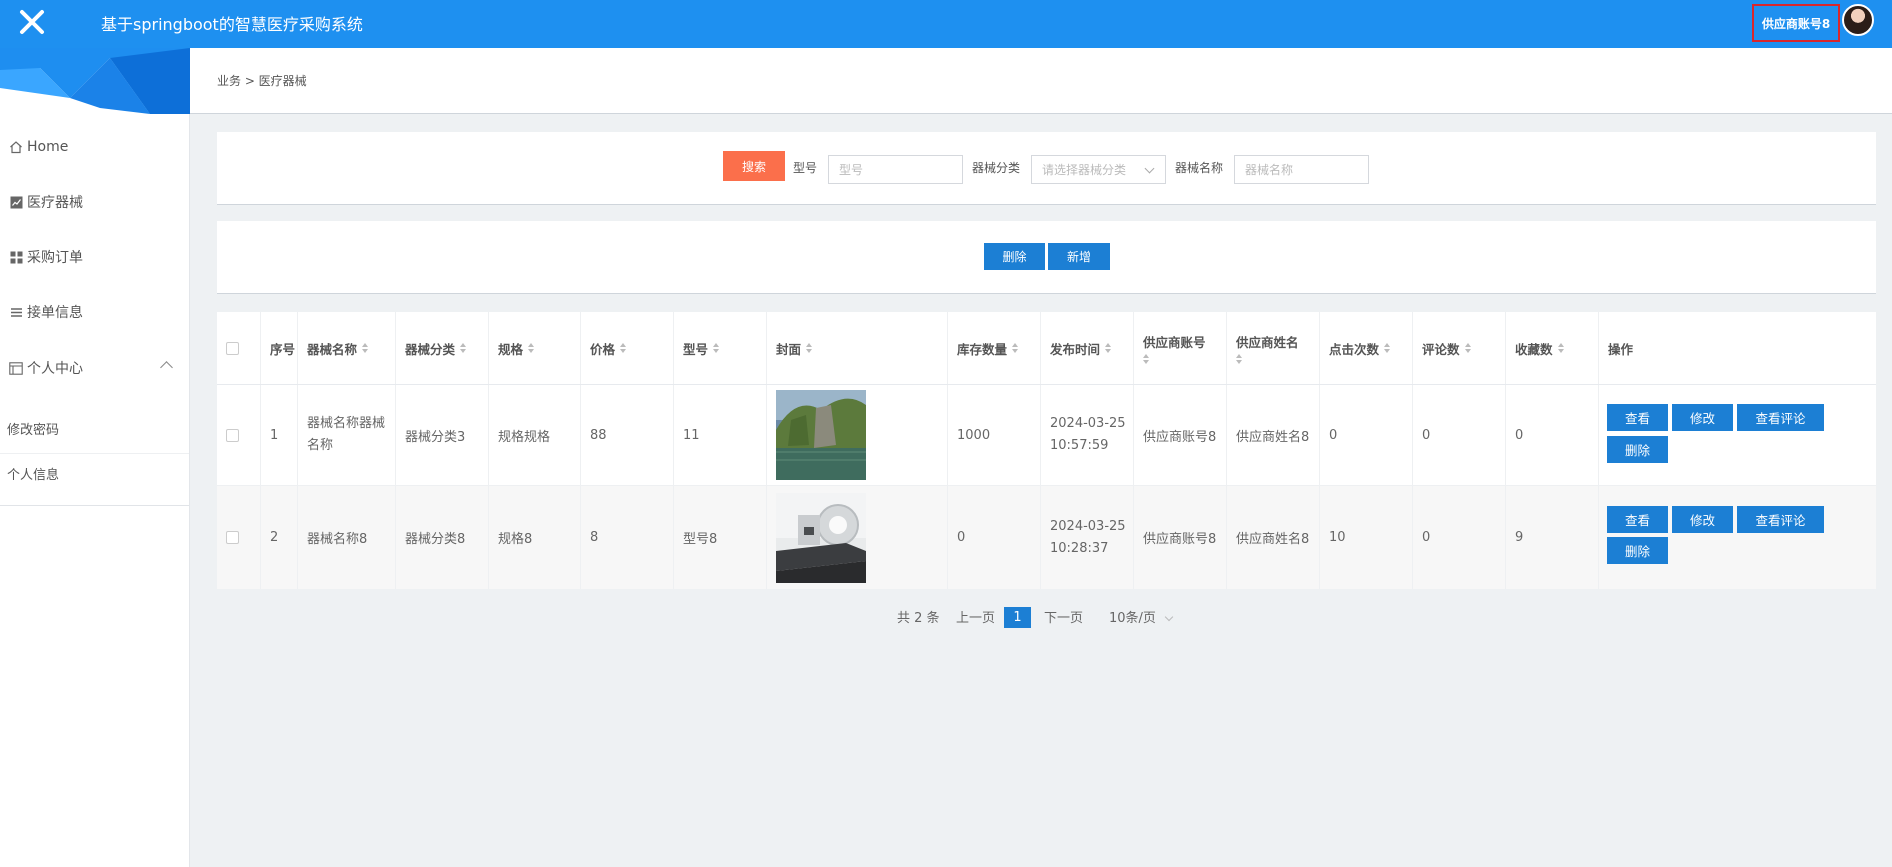 This screenshot has width=1892, height=867. Describe the element at coordinates (535, 537) in the screenshot. I see `cell-spec: 规格8` at that location.